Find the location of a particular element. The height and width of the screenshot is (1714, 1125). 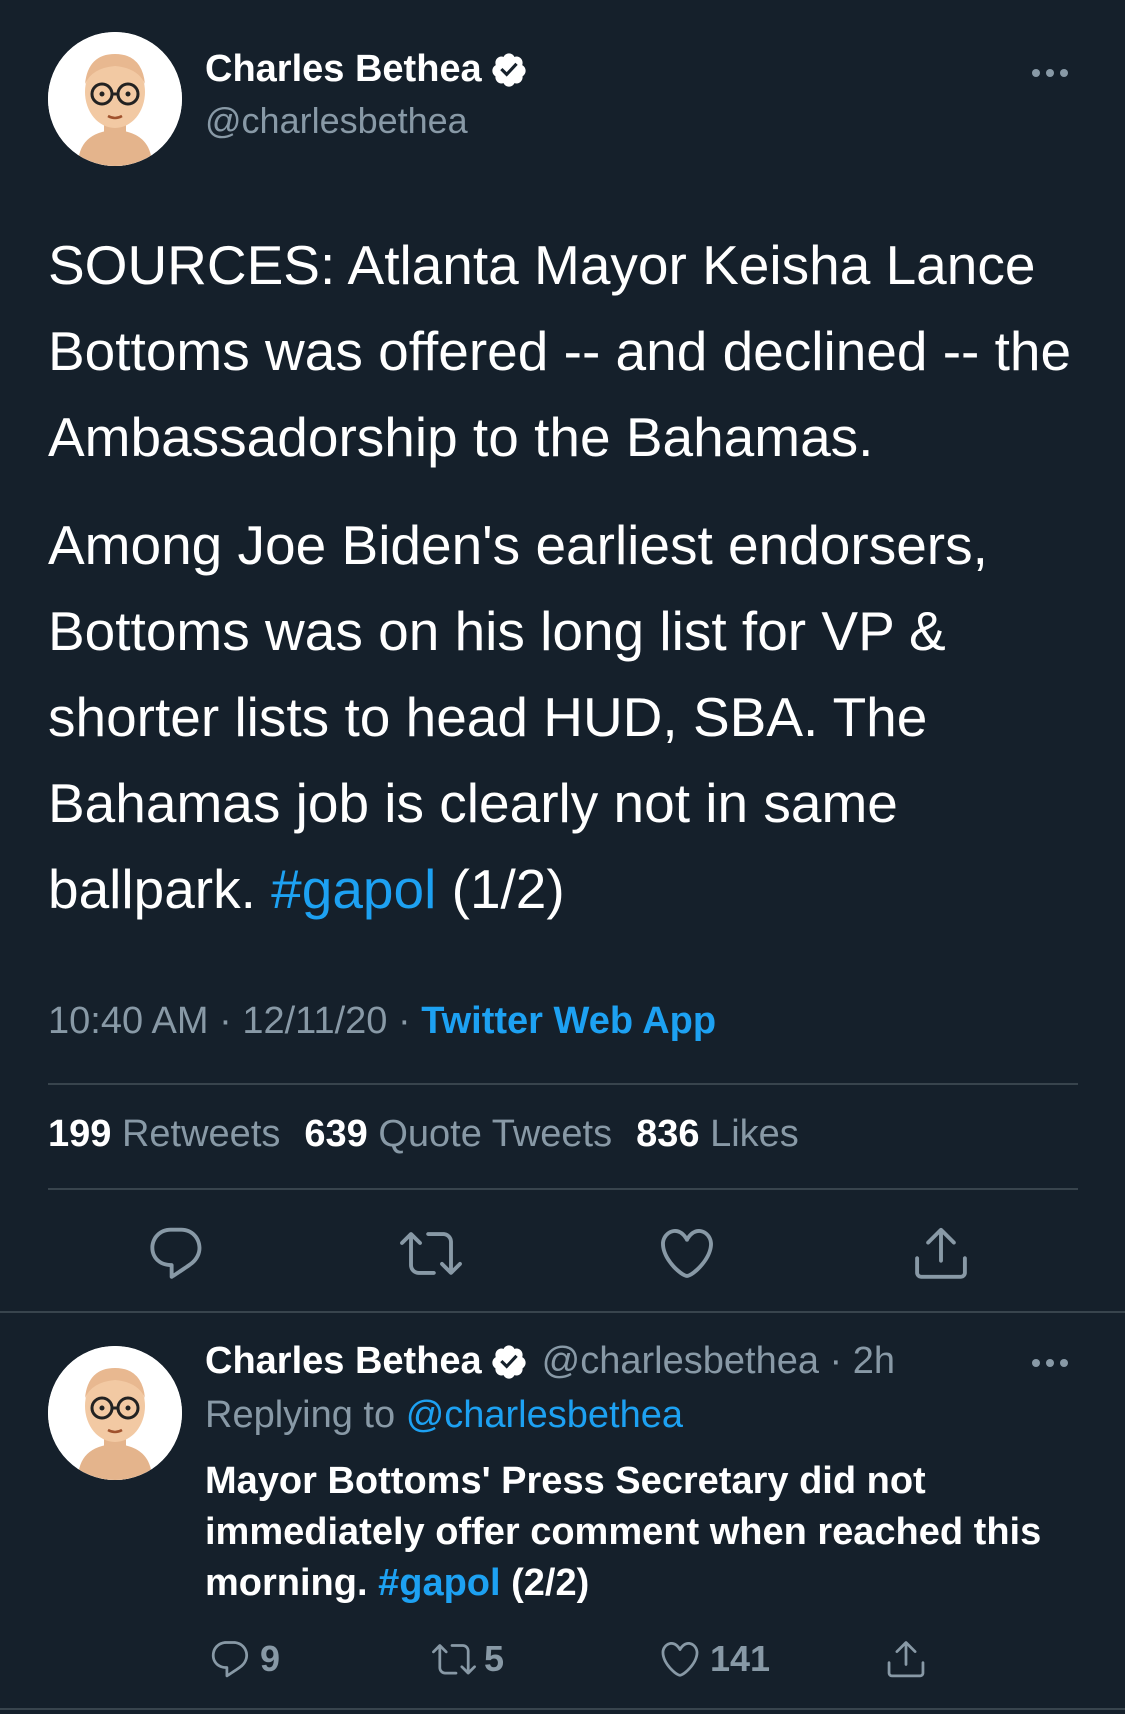

retweet-button: 5 is located at coordinates (468, 1659).